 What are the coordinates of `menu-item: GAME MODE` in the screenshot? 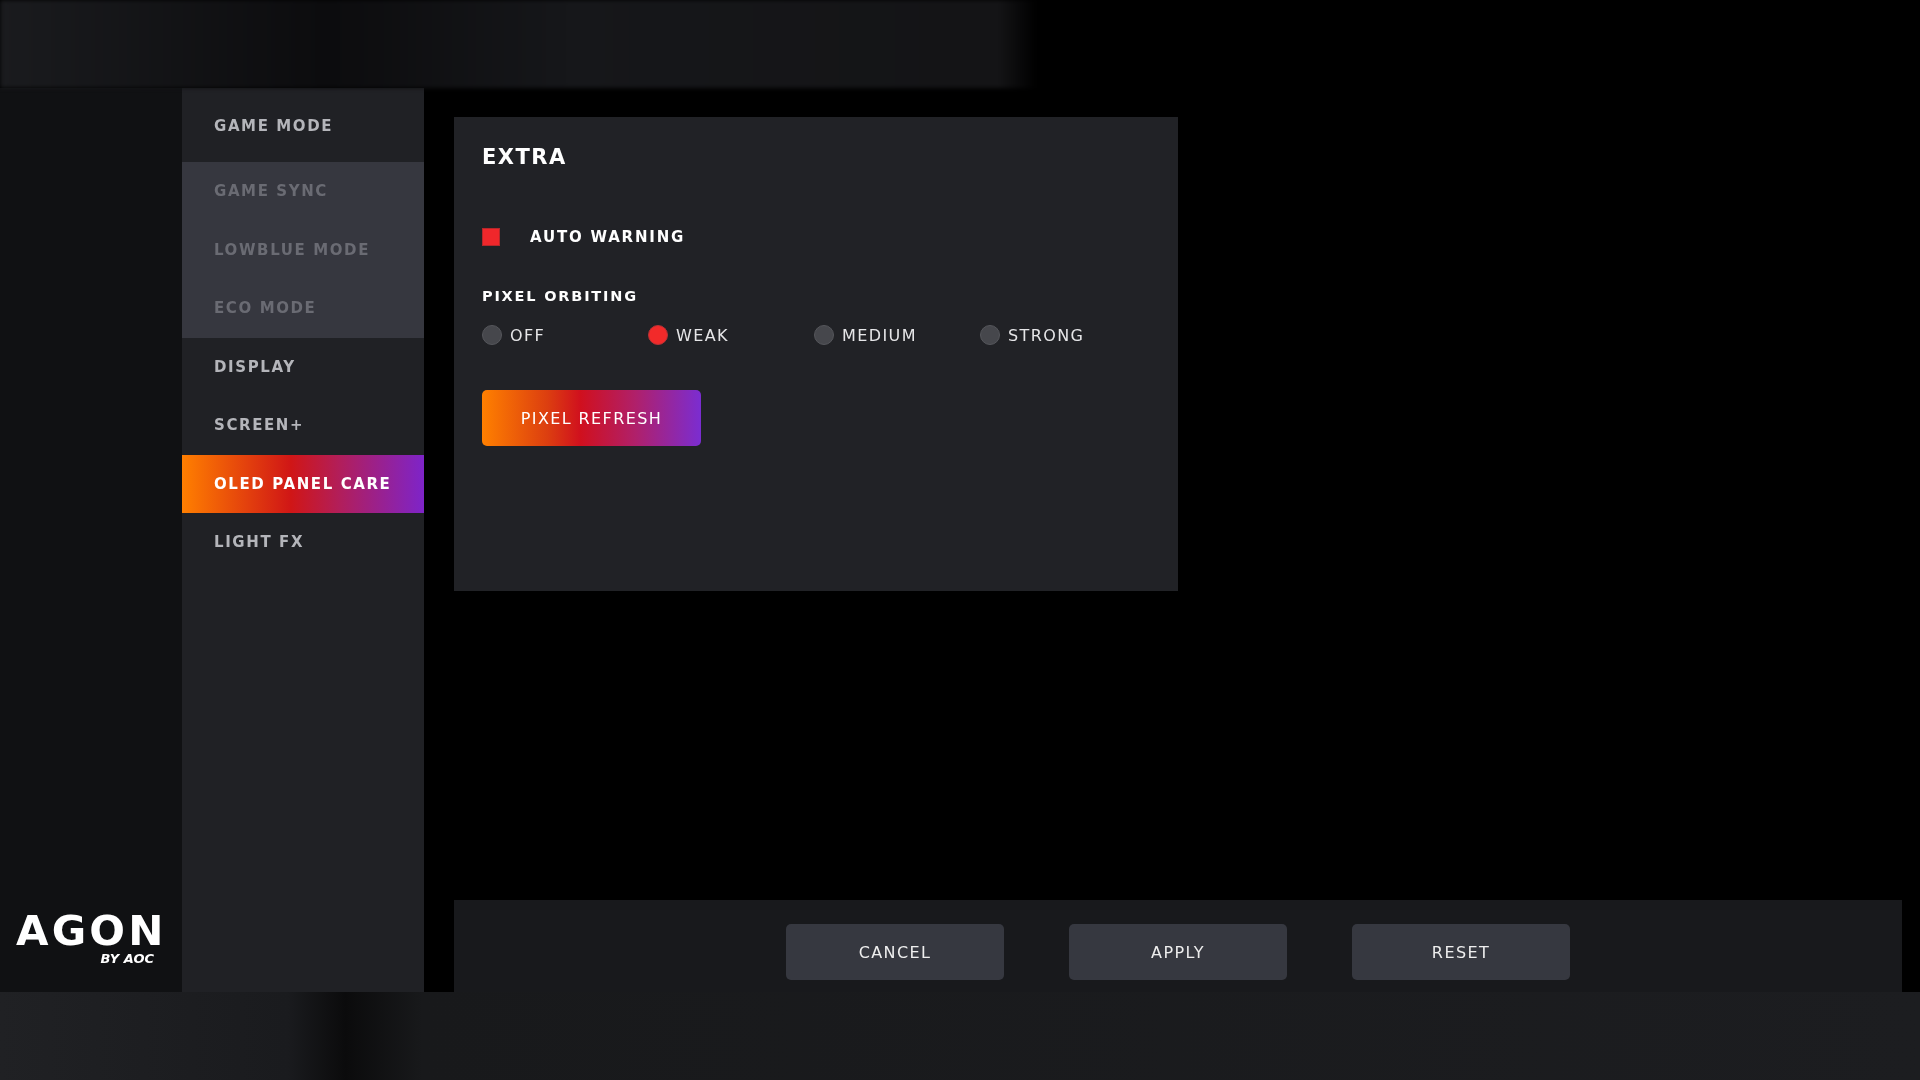 It's located at (303, 125).